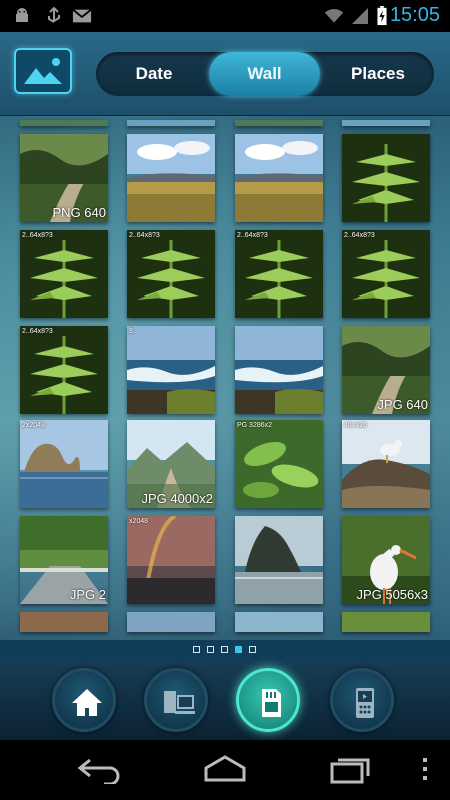 The image size is (450, 800). Describe the element at coordinates (365, 703) in the screenshot. I see `media-player-icon` at that location.